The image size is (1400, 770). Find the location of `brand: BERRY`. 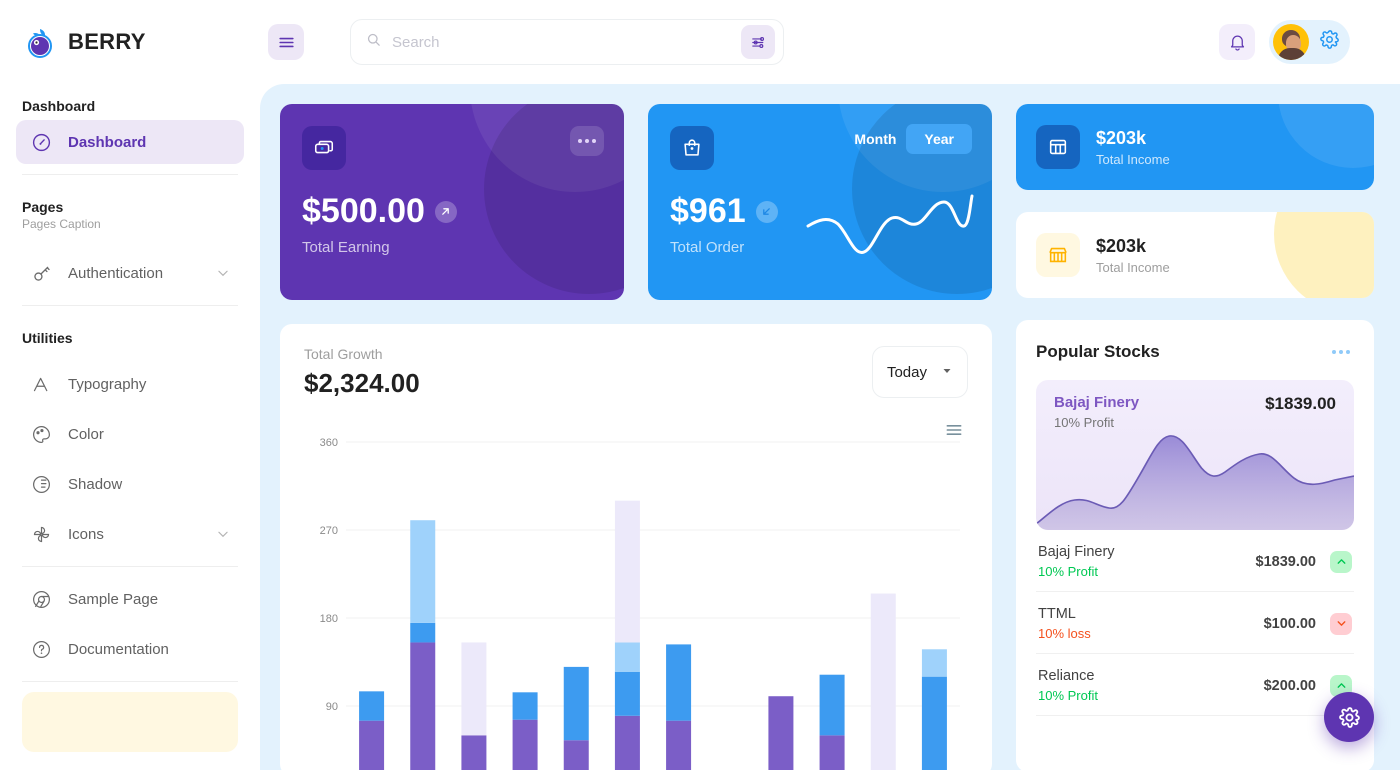

brand: BERRY is located at coordinates (130, 42).